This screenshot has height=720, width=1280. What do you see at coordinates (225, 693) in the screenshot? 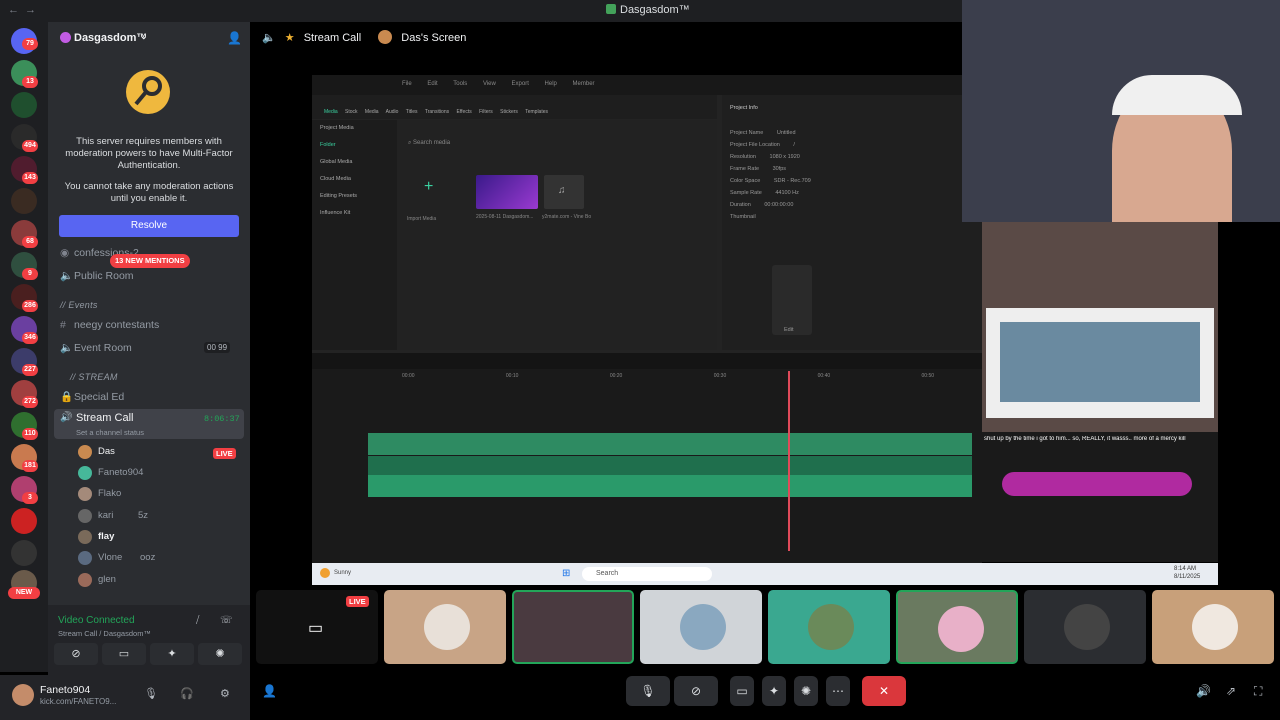
I see `gear-icon: ⚙` at bounding box center [225, 693].